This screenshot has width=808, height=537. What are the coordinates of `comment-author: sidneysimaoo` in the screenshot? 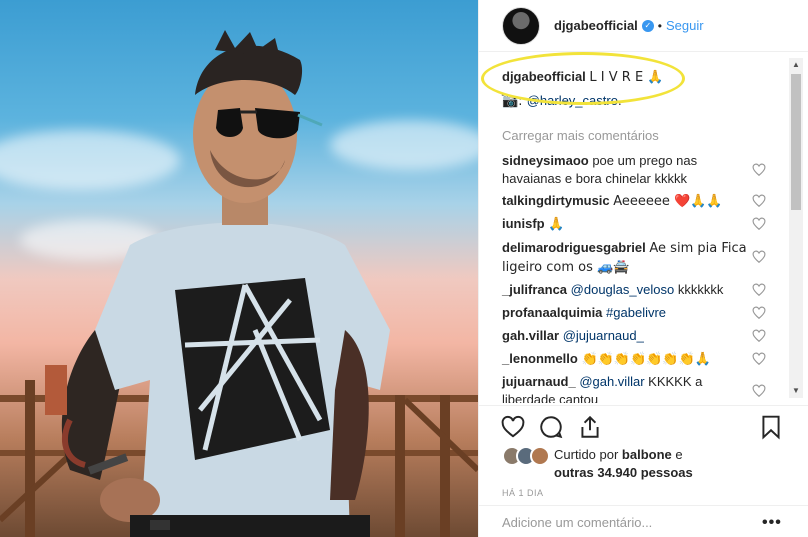 It's located at (545, 160).